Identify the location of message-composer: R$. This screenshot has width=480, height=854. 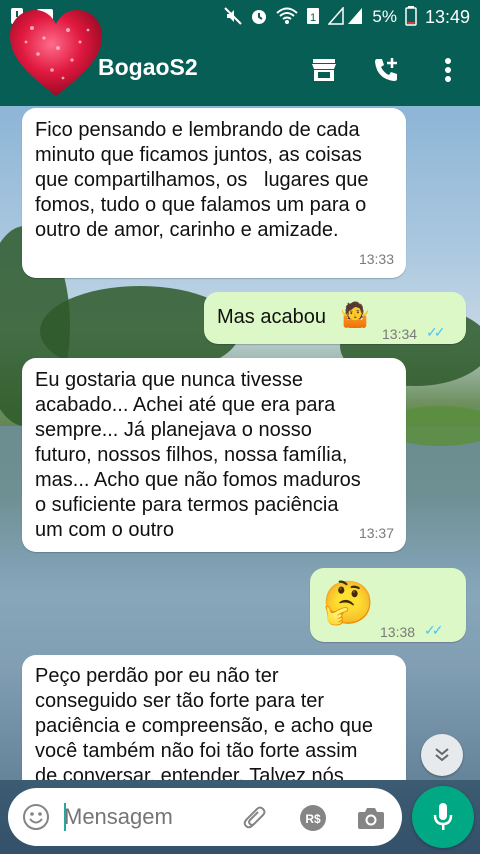
(205, 817).